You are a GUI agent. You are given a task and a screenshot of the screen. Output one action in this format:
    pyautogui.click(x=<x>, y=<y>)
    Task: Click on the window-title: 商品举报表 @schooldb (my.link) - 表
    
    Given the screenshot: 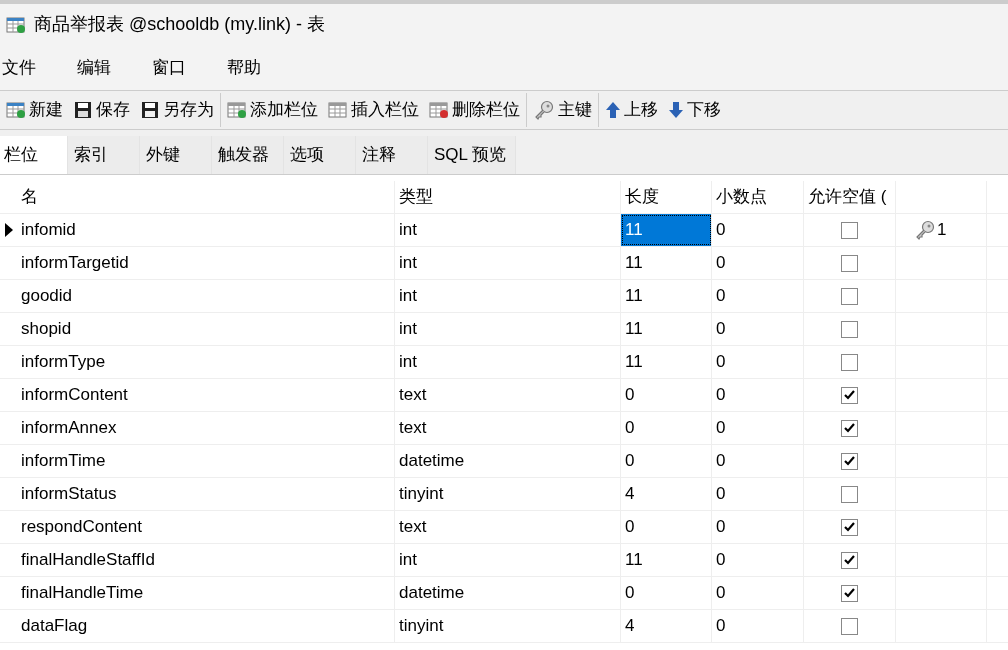 What is the action you would take?
    pyautogui.click(x=179, y=24)
    